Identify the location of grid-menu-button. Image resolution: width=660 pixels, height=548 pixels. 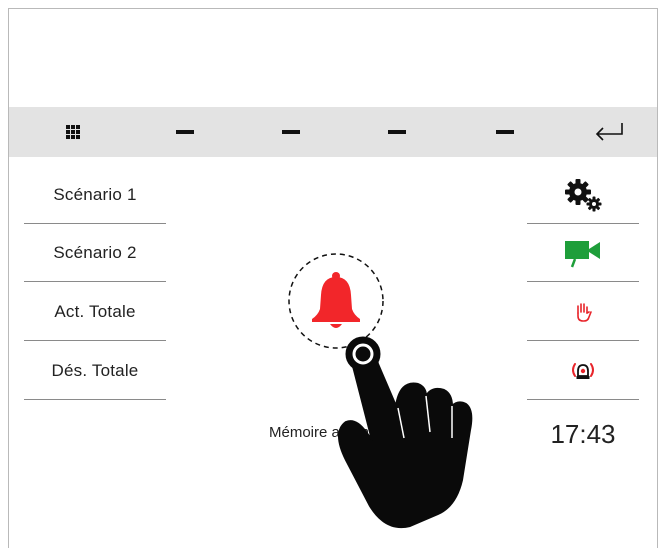
(73, 132).